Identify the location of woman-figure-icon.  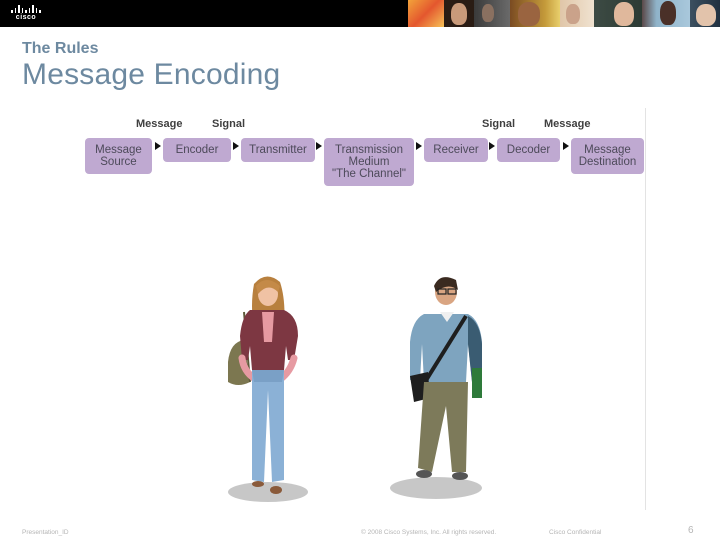
(268, 389).